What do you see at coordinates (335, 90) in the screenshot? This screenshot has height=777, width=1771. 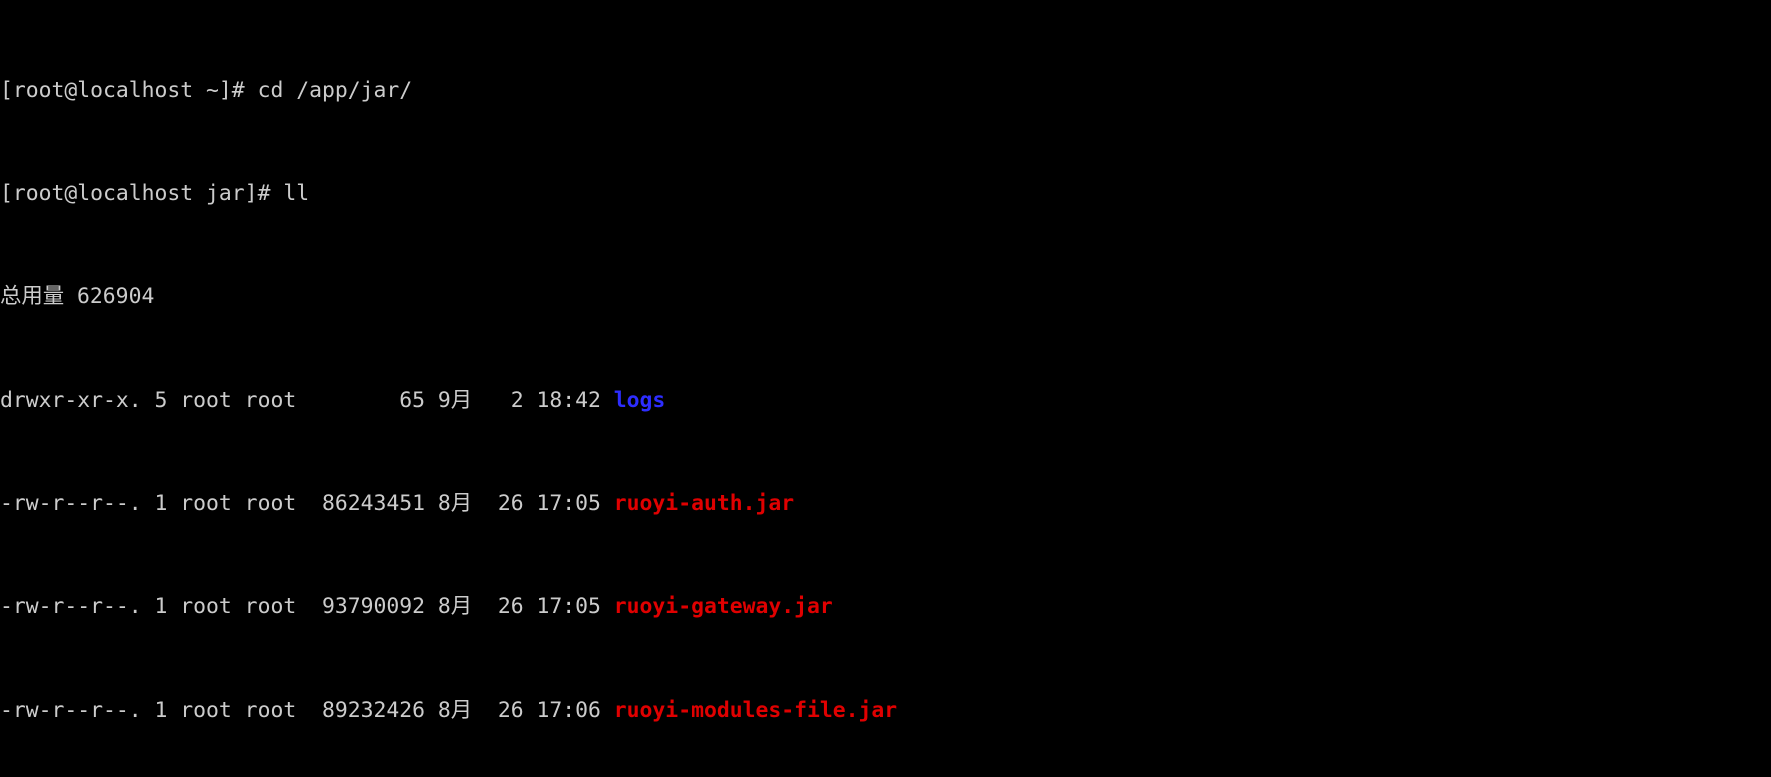 I see `command-cd: cd /app/jar/` at bounding box center [335, 90].